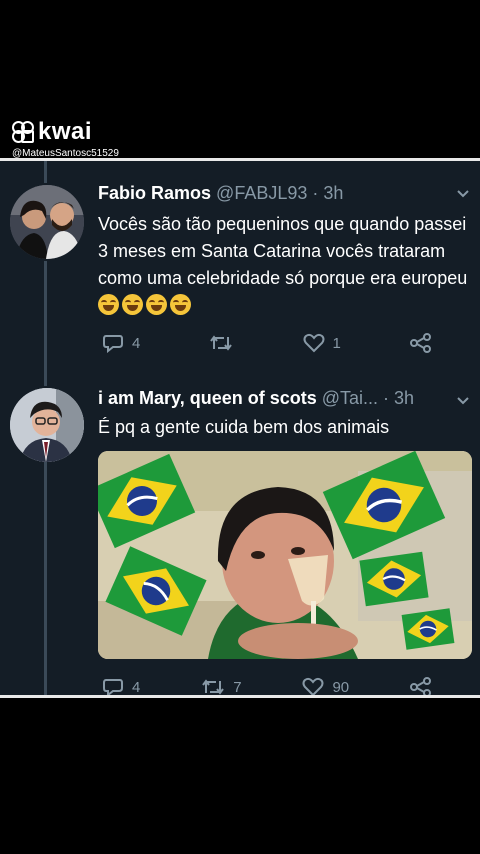  I want to click on tweet-header: Fabio Ramos @FABJL93 · 3h, so click(220, 193).